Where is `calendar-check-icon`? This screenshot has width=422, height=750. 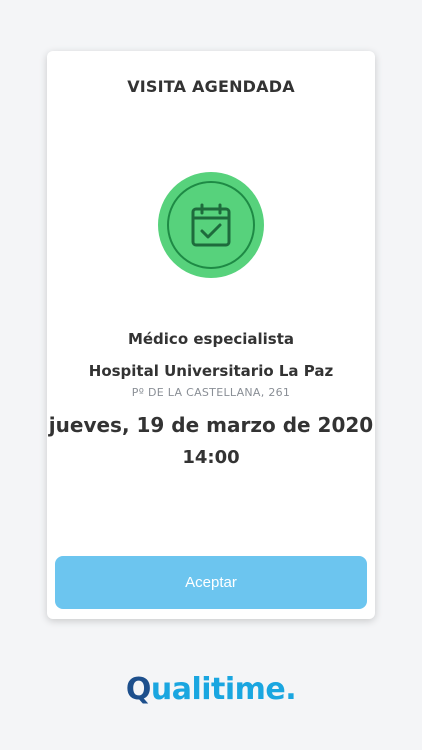 calendar-check-icon is located at coordinates (211, 225).